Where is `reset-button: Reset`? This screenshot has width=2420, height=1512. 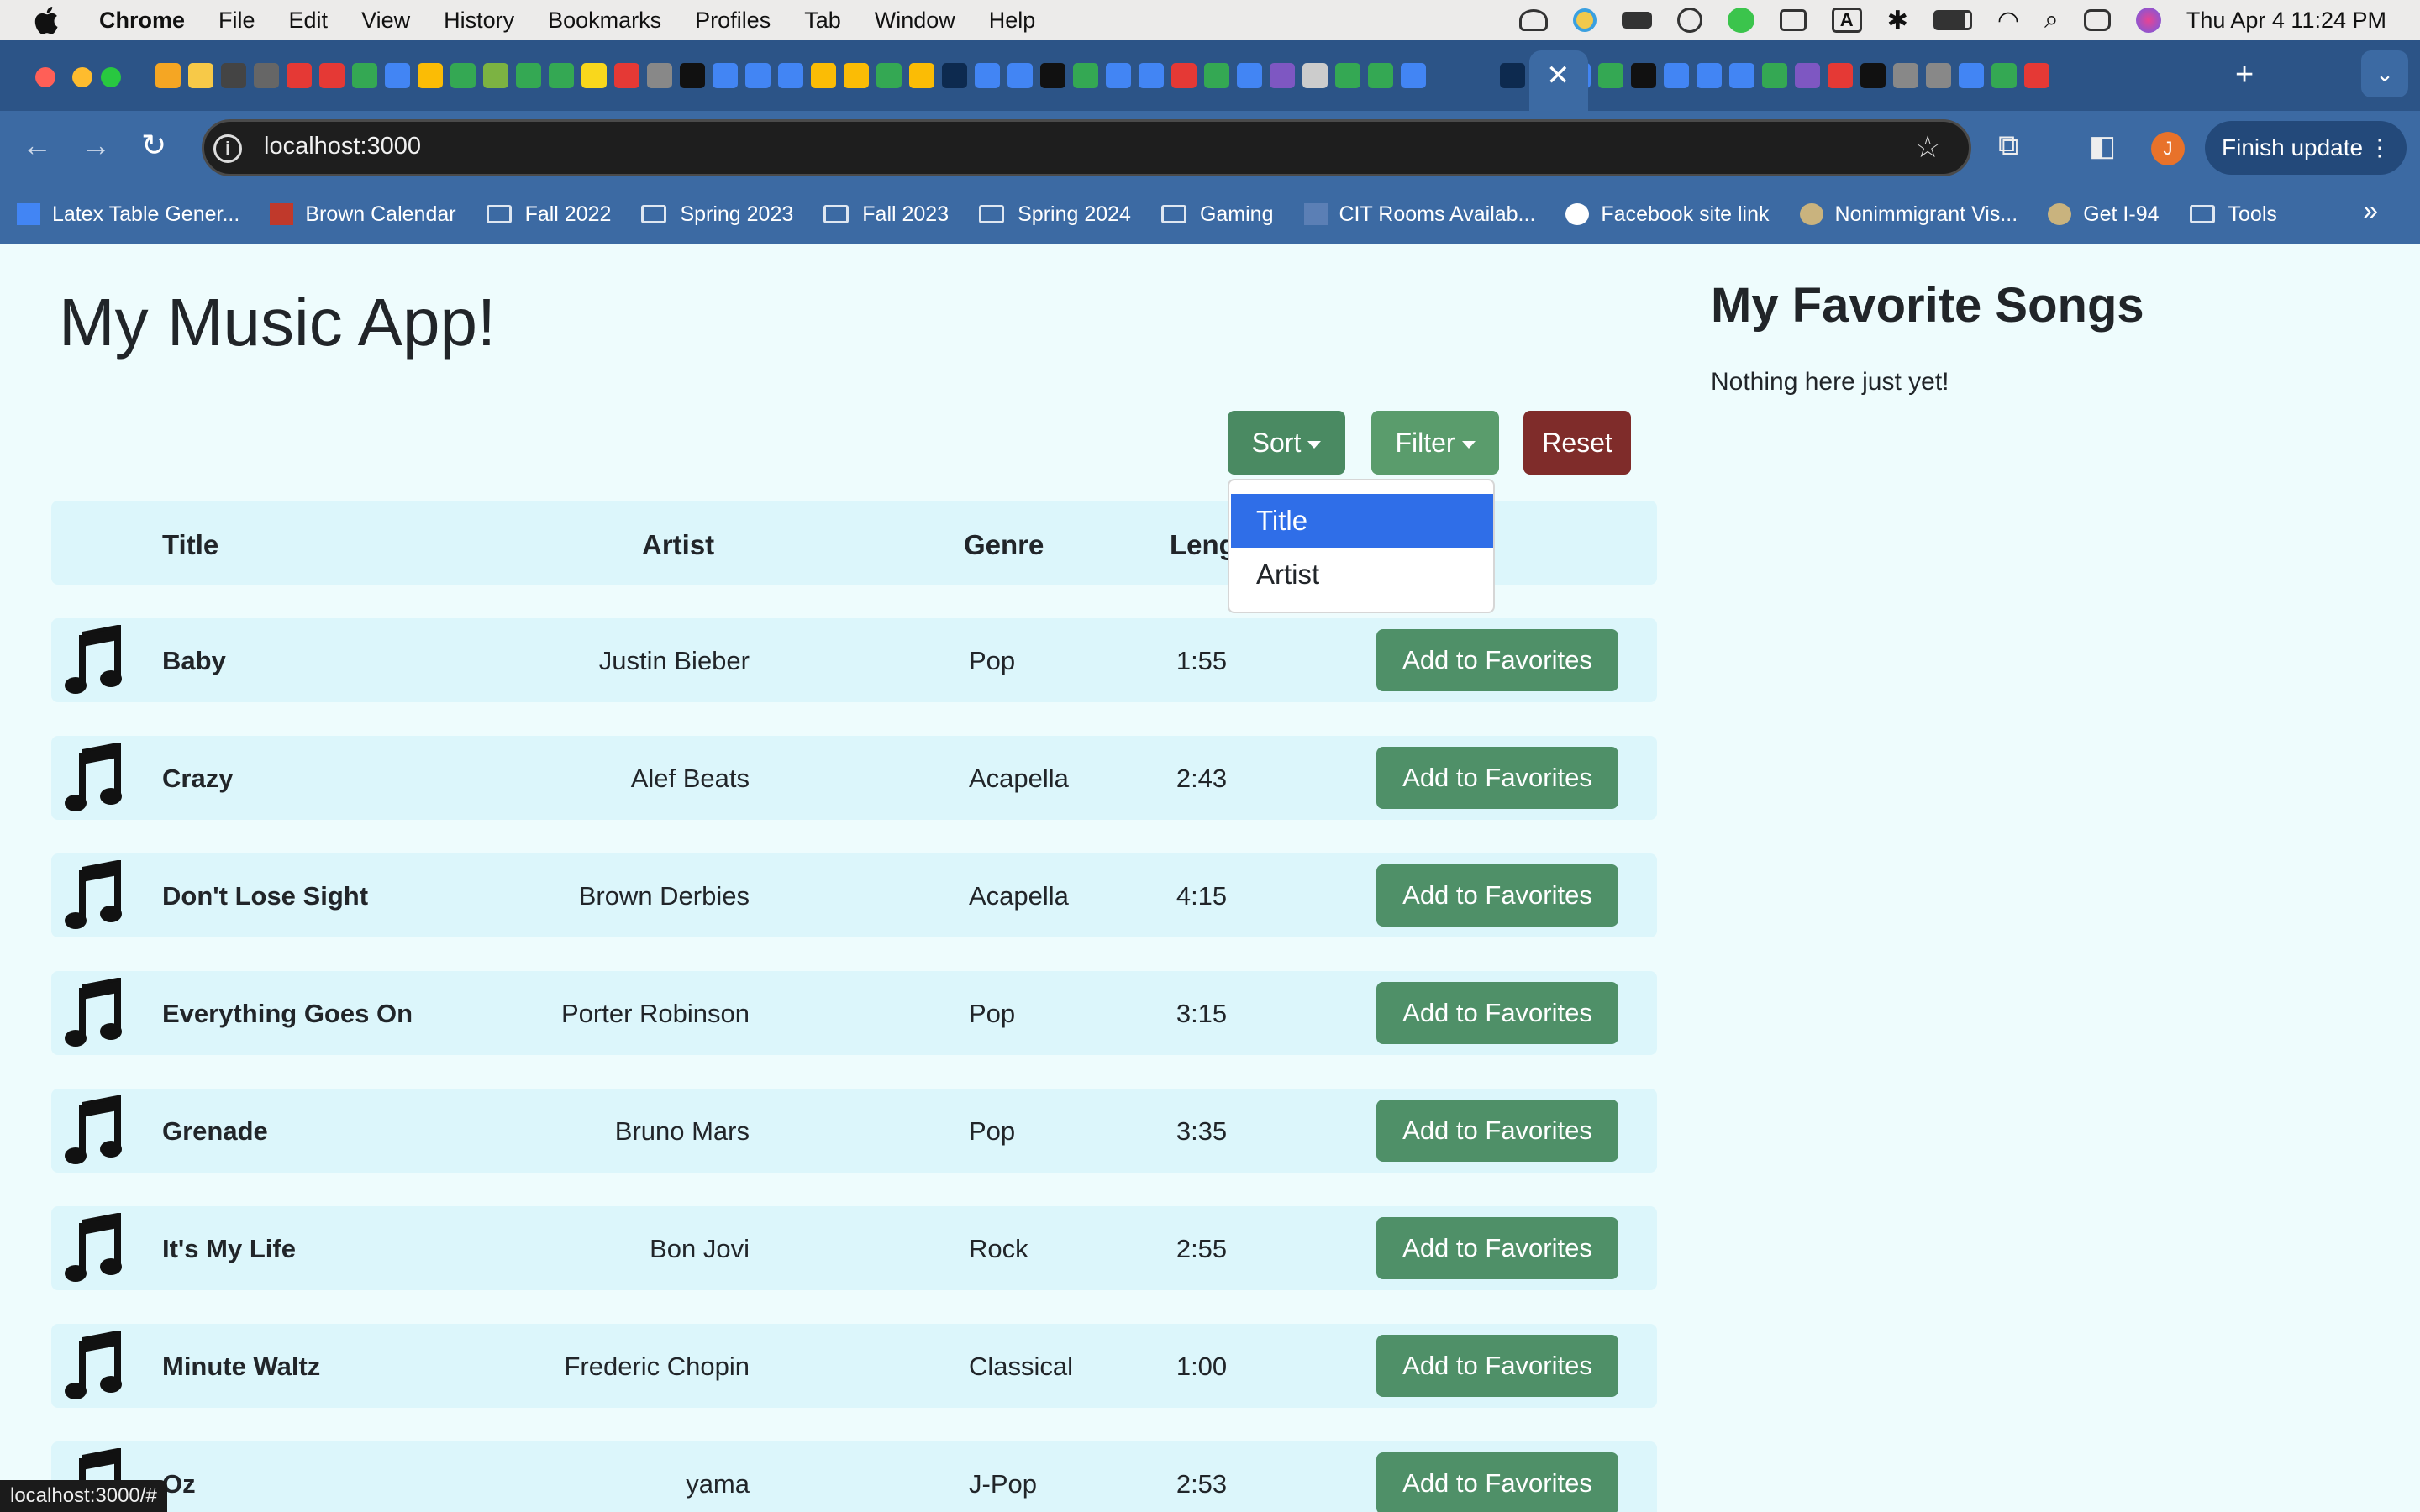
reset-button: Reset is located at coordinates (1577, 443).